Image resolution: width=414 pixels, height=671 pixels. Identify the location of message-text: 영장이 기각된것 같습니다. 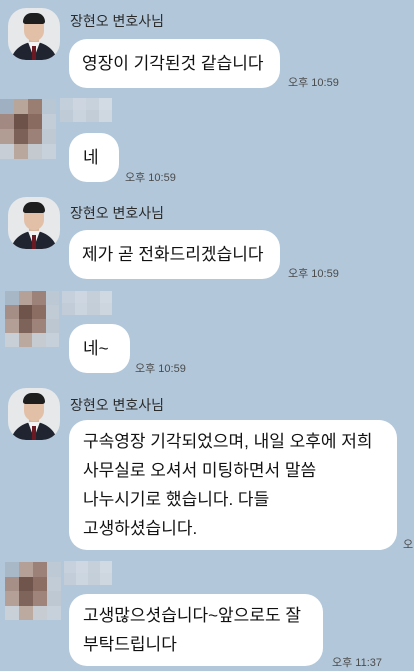
(173, 63).